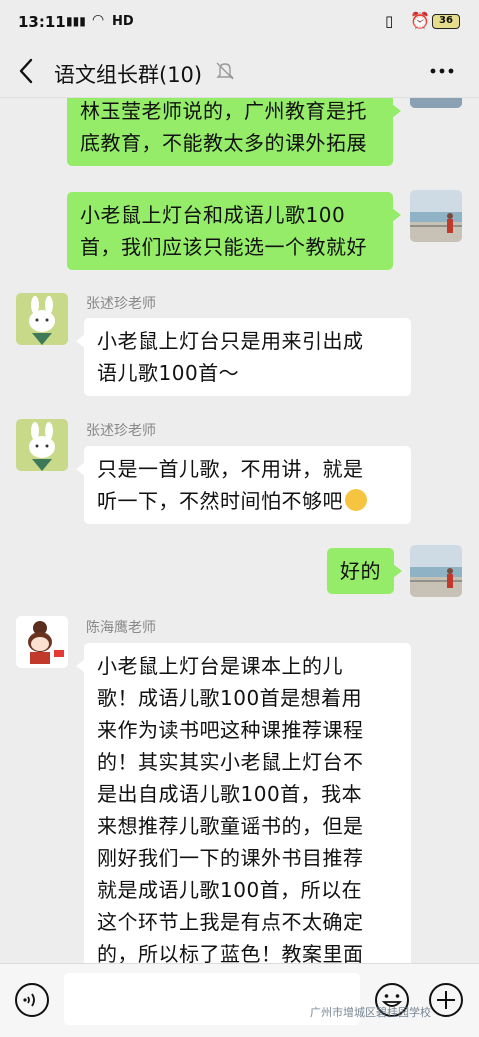  What do you see at coordinates (243, 357) in the screenshot?
I see `message-bubble-other: 小老鼠上灯台只是用来引出成 语儿歌100首～` at bounding box center [243, 357].